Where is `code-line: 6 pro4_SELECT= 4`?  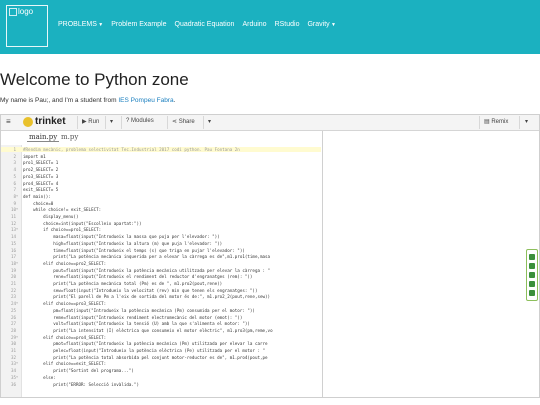
code-line: 6 pro4_SELECT= 4 is located at coordinates (161, 183).